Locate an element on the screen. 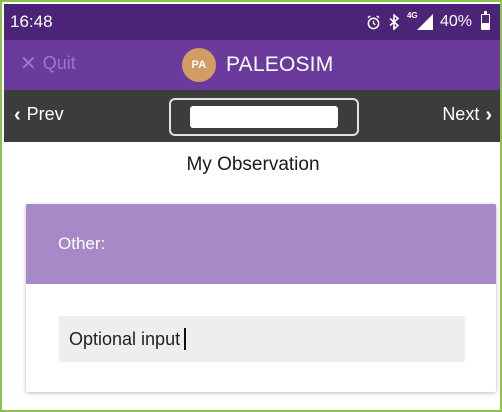  prev-button: ‹ Prev is located at coordinates (39, 114).